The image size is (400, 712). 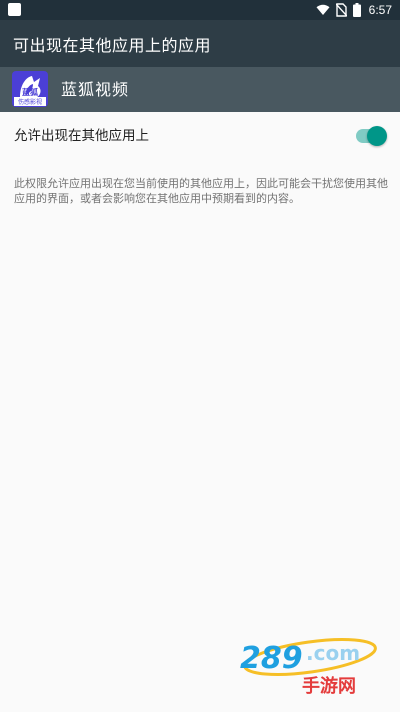 What do you see at coordinates (200, 136) in the screenshot?
I see `allow-overlay-setting-row: 允许出现在其他应用上` at bounding box center [200, 136].